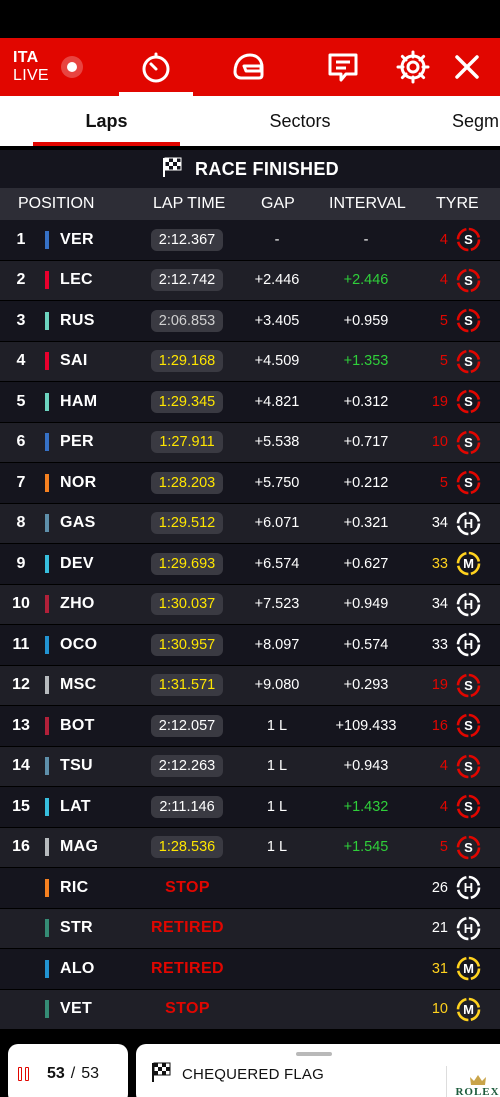 This screenshot has height=1097, width=500. I want to click on position: 9, so click(21, 563).